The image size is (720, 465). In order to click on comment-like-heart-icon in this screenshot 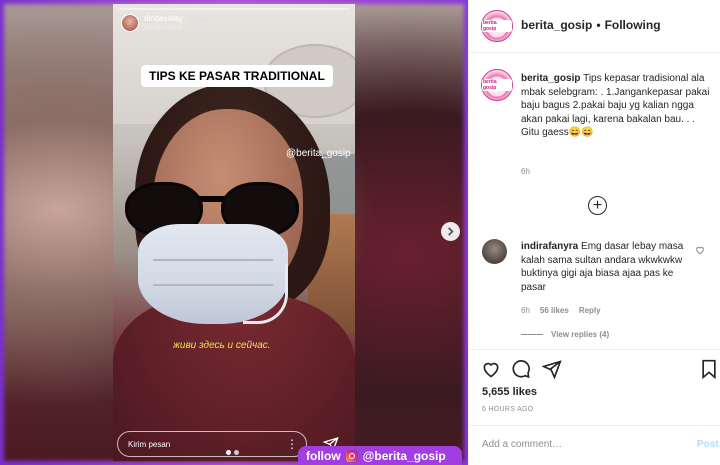, I will do `click(700, 250)`.